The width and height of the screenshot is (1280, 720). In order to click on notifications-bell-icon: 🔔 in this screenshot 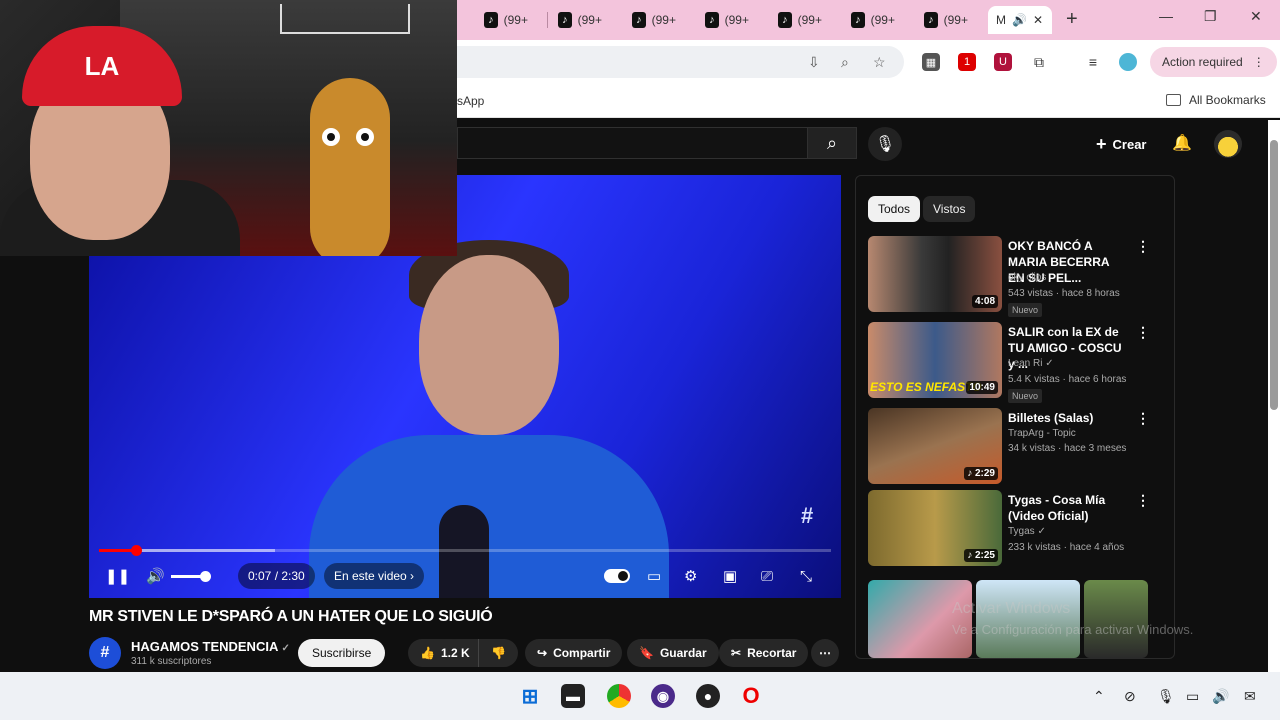, I will do `click(1182, 143)`.